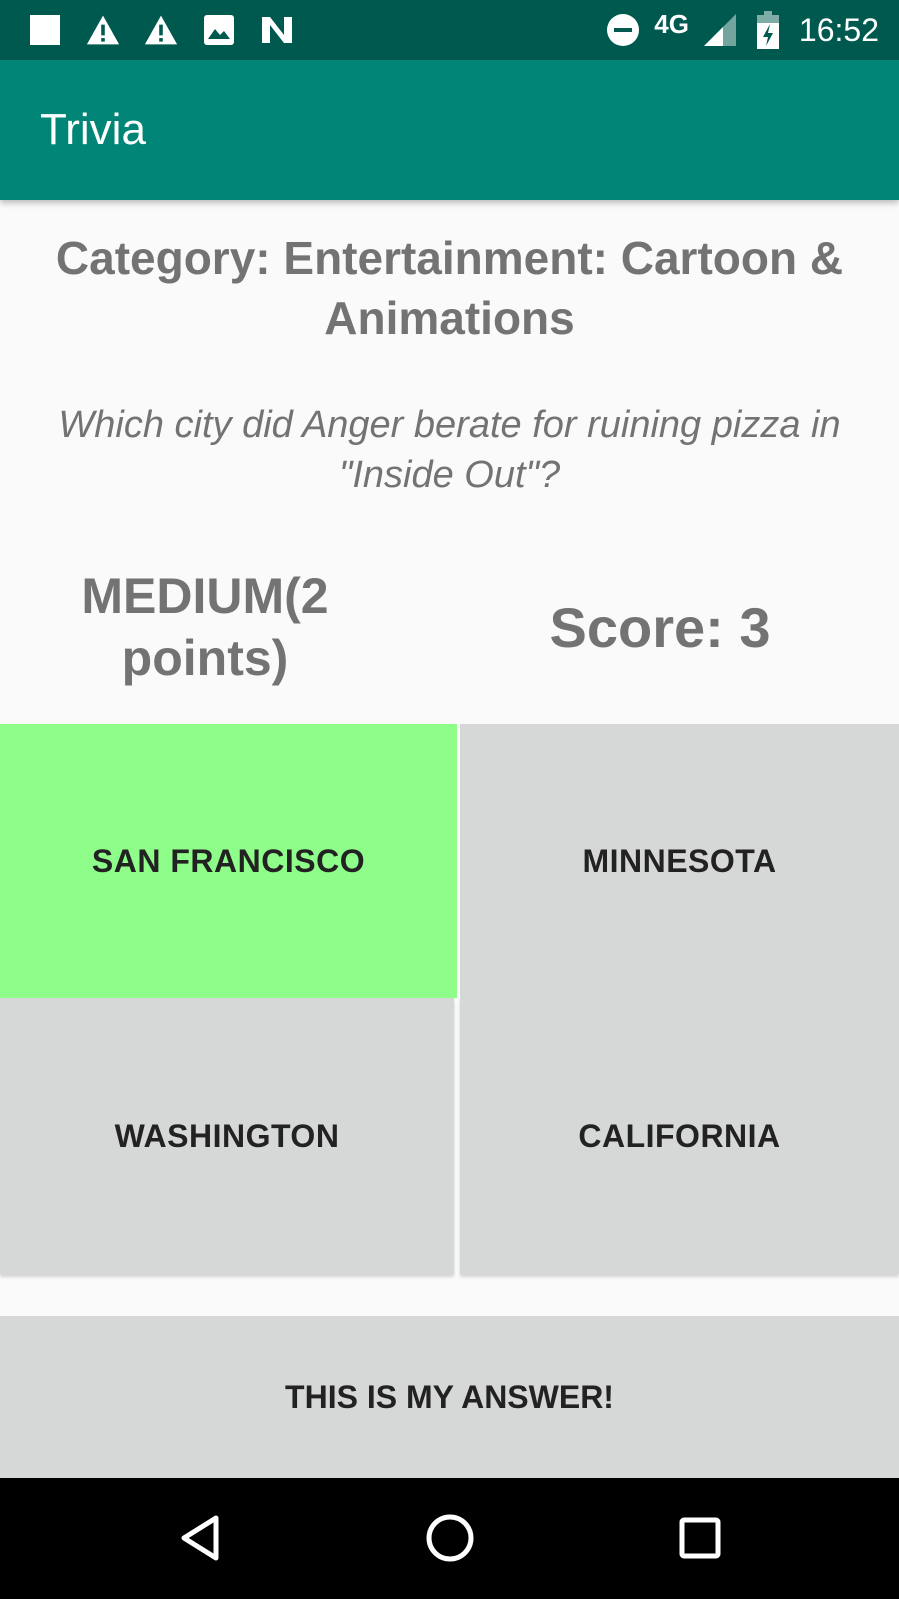 The image size is (899, 1599). I want to click on home-icon, so click(450, 1538).